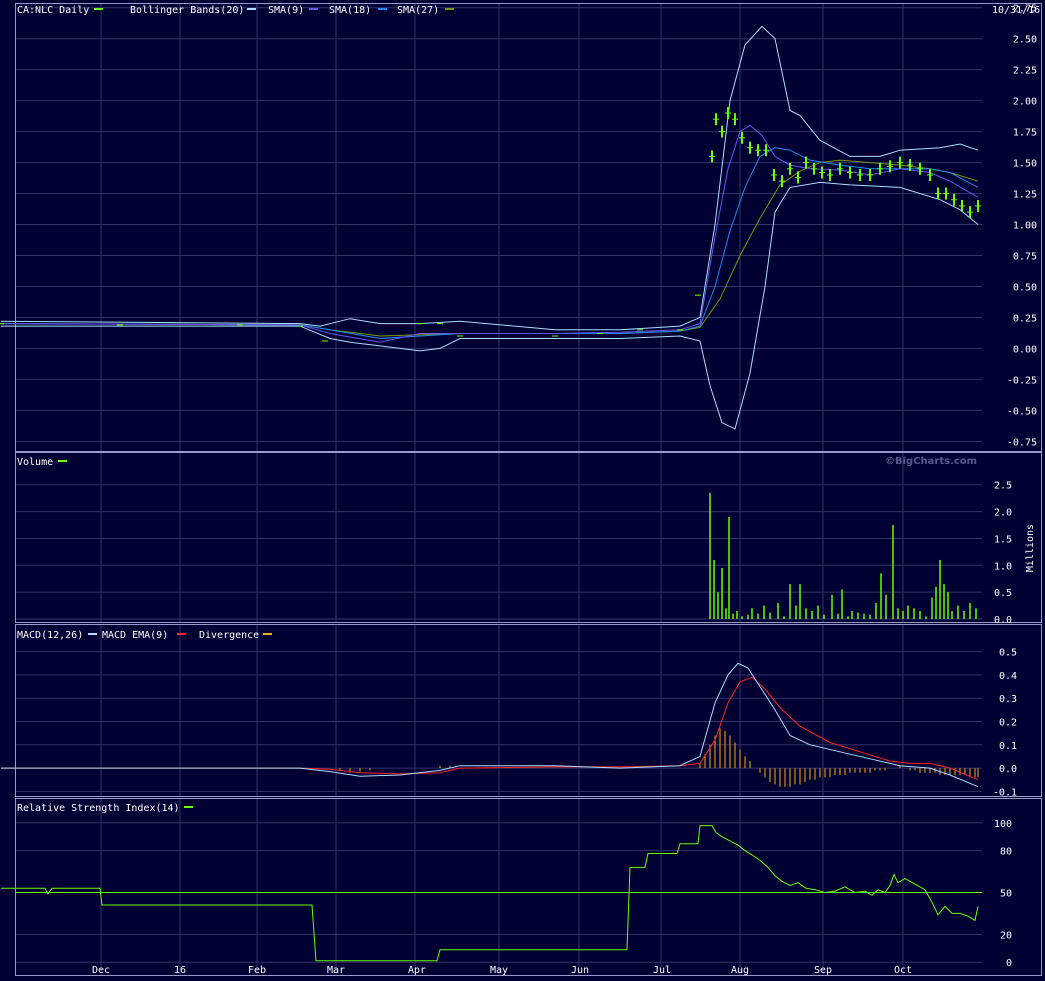  I want to click on price-symbol-label: CA:NLC Daily, so click(53, 10).